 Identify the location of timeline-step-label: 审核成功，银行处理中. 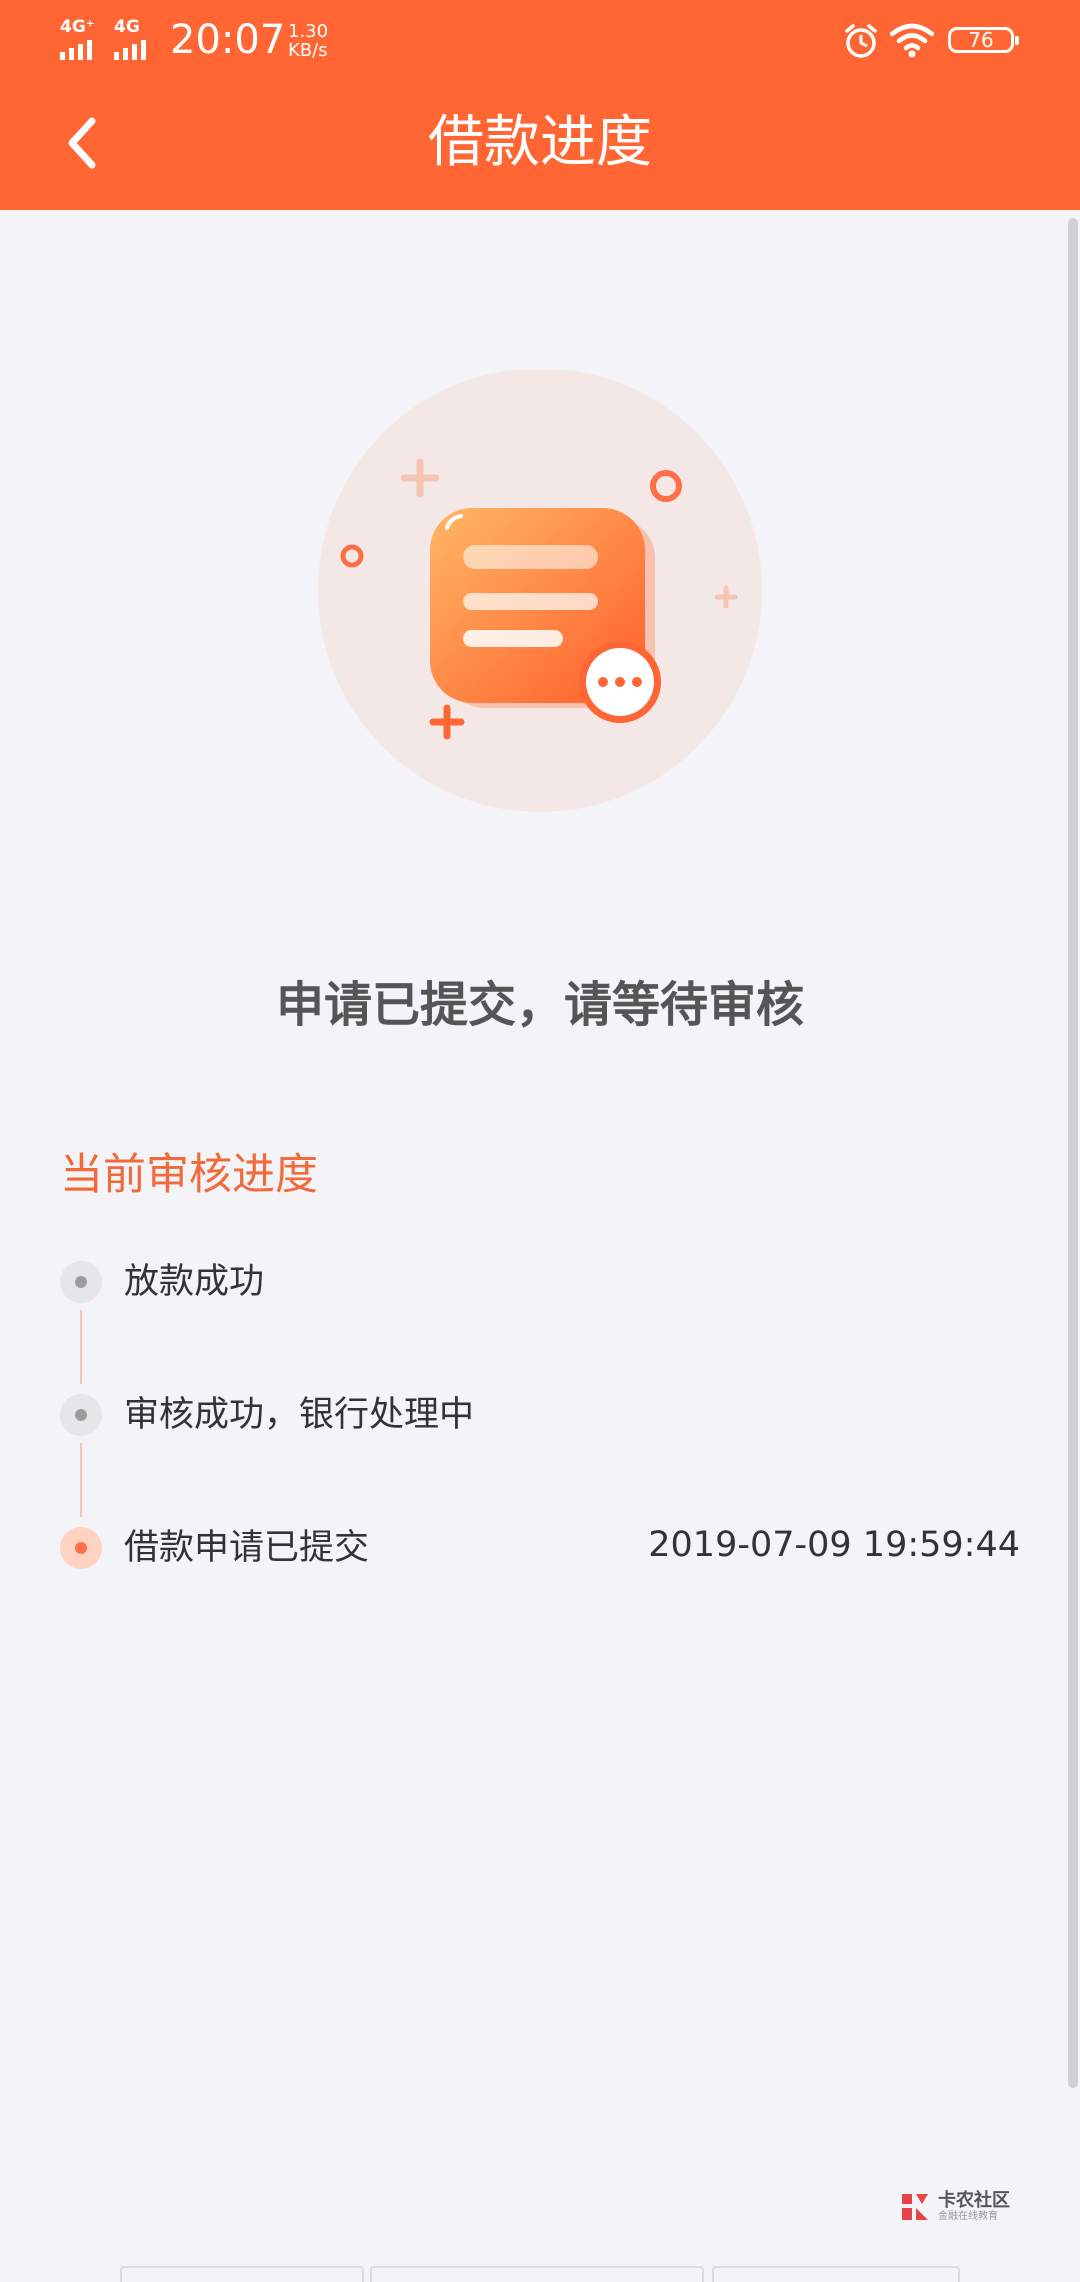
(299, 1415).